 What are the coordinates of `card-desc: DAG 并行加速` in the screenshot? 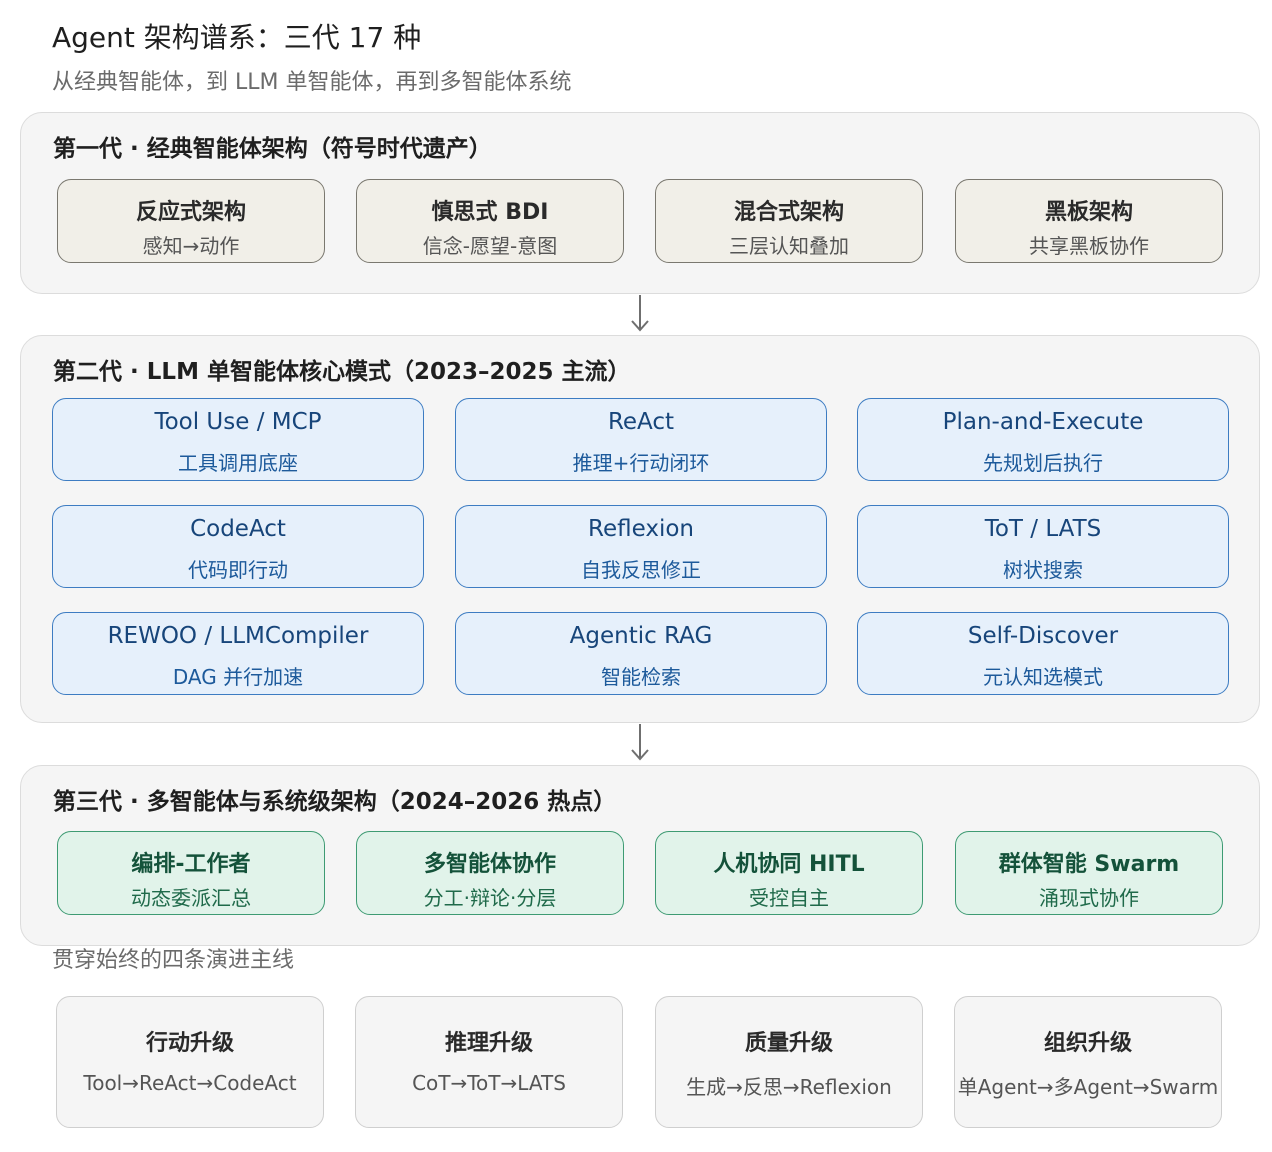 It's located at (238, 677).